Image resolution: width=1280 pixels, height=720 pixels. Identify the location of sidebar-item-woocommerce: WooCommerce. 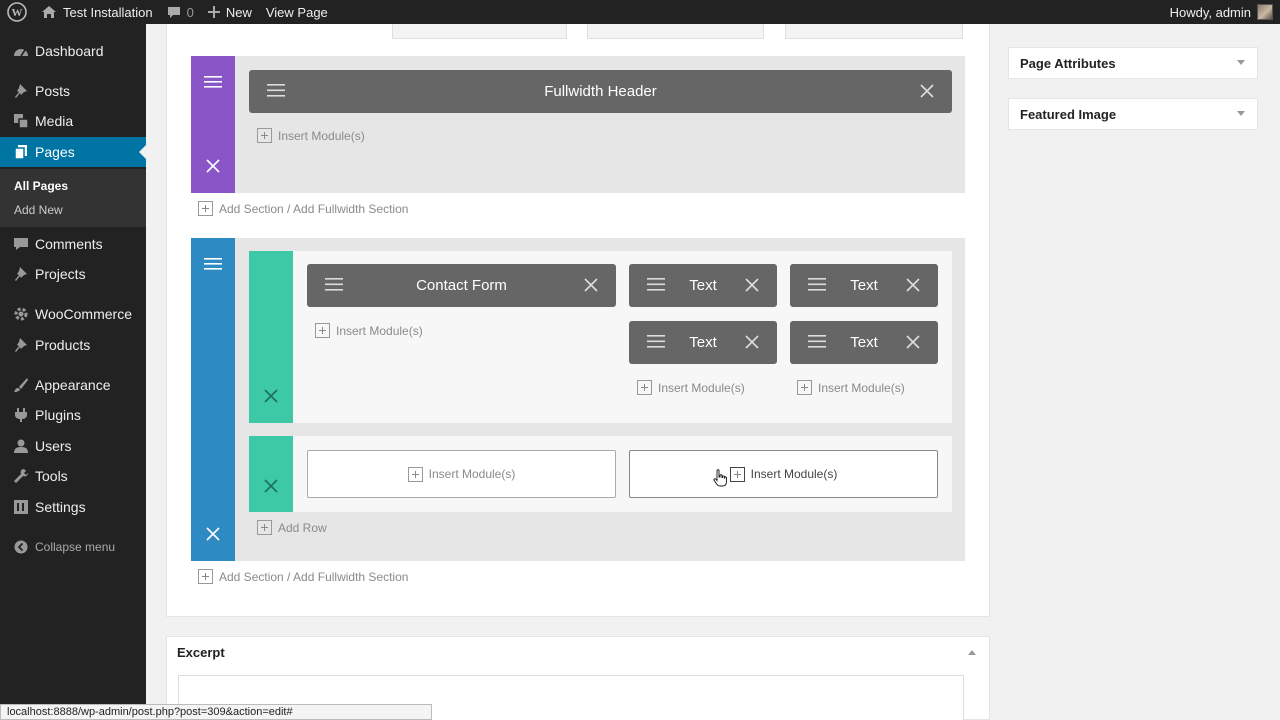
(73, 314).